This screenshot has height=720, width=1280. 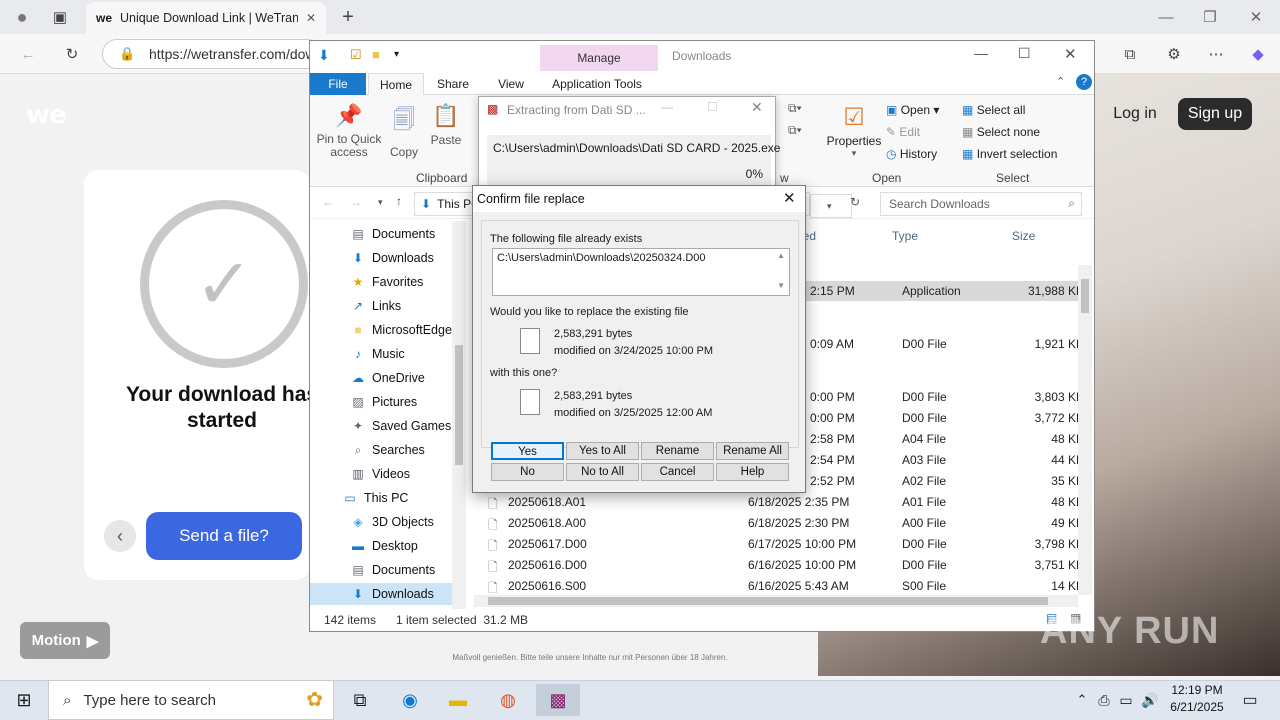 I want to click on cancel-button: Cancel, so click(x=677, y=472).